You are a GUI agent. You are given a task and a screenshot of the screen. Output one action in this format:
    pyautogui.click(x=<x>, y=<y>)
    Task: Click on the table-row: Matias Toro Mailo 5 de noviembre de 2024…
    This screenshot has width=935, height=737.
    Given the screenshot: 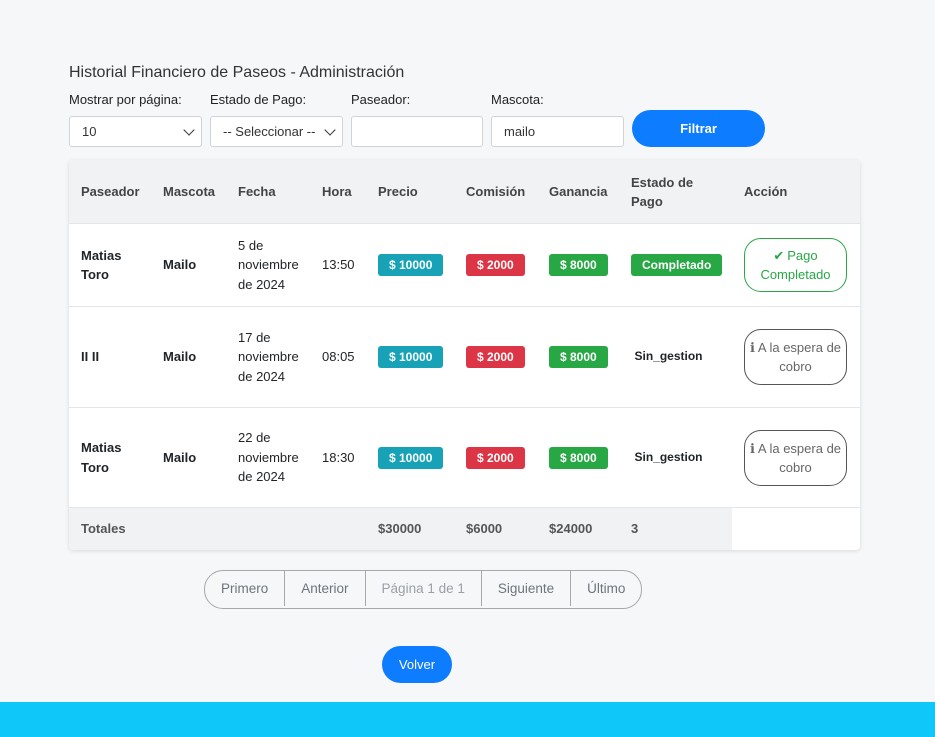 What is the action you would take?
    pyautogui.click(x=464, y=265)
    